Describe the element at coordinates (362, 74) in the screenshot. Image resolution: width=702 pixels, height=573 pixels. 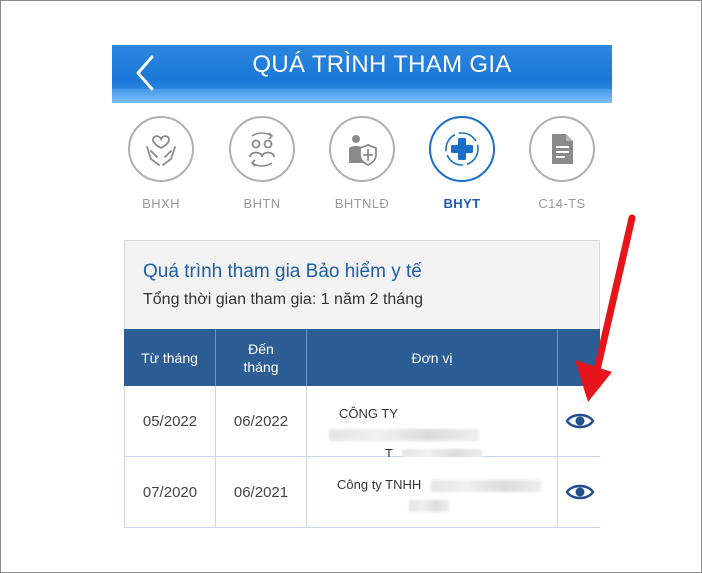
I see `app-header: QUÁ TRÌNH THAM GIA` at that location.